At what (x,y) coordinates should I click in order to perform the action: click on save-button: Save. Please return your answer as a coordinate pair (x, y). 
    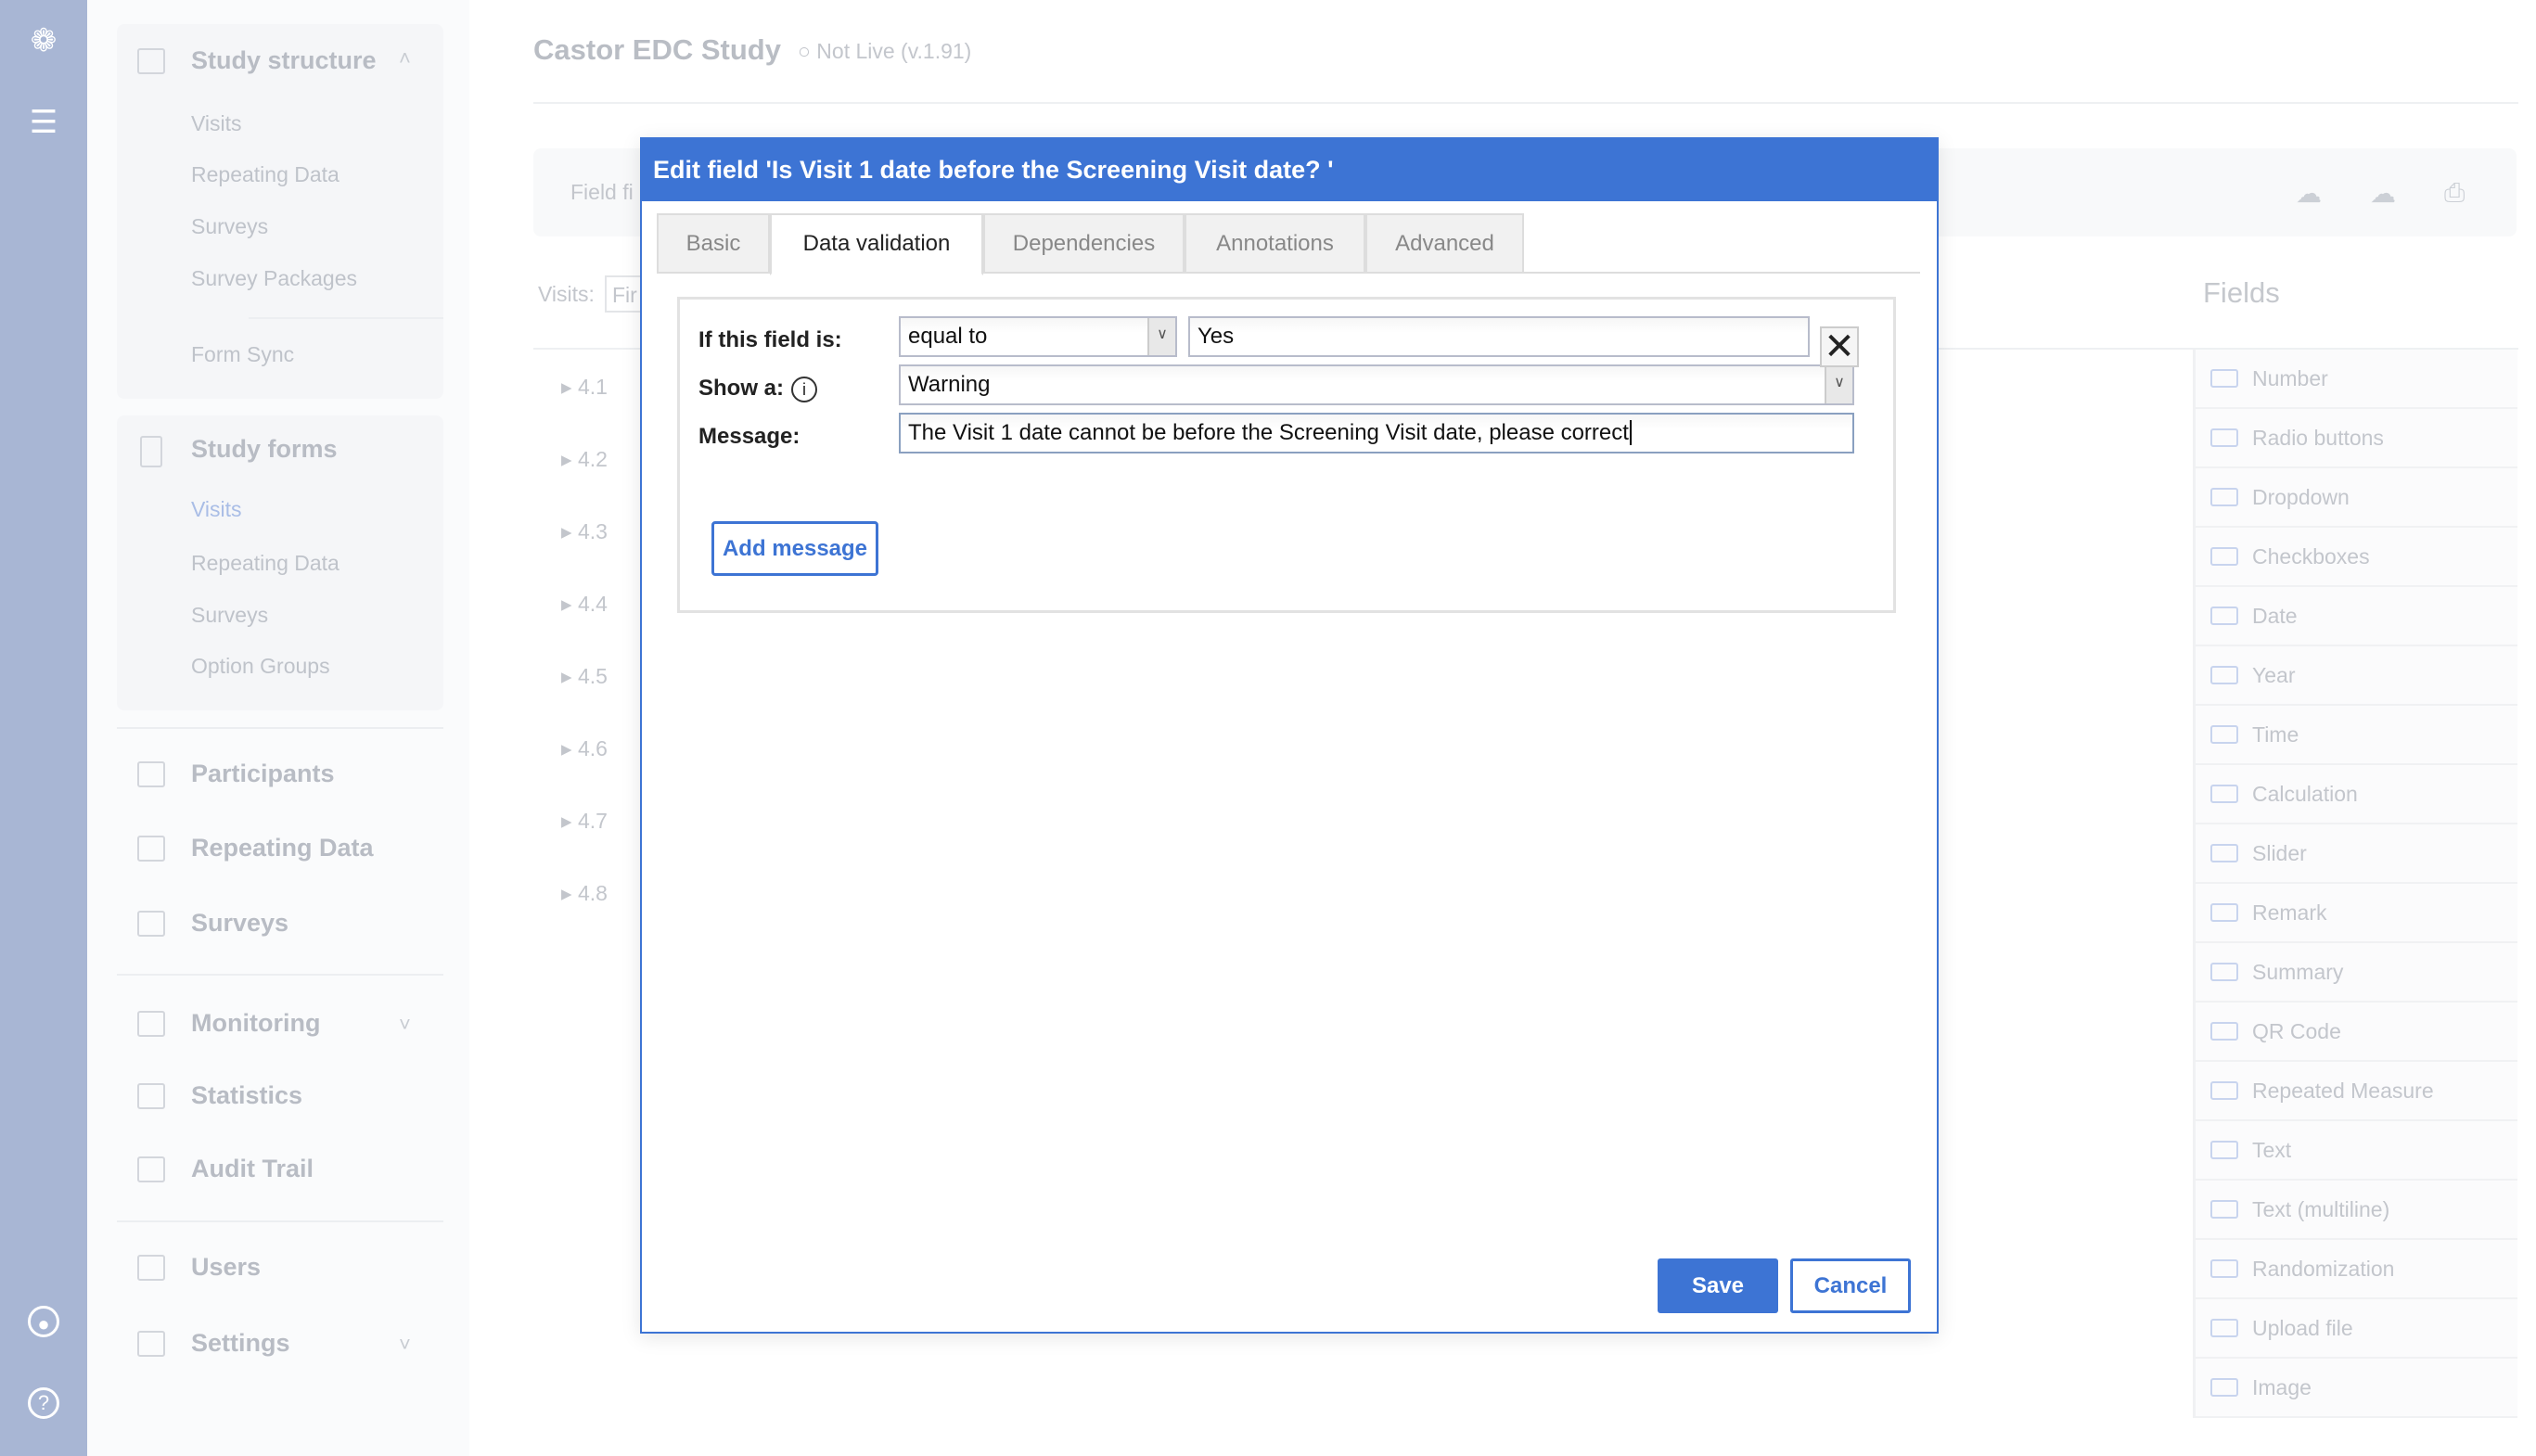
    Looking at the image, I should click on (1718, 1285).